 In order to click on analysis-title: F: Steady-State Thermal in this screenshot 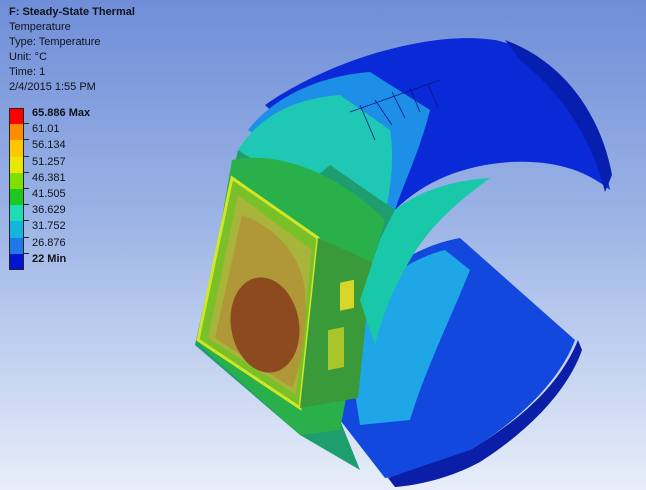, I will do `click(72, 12)`.